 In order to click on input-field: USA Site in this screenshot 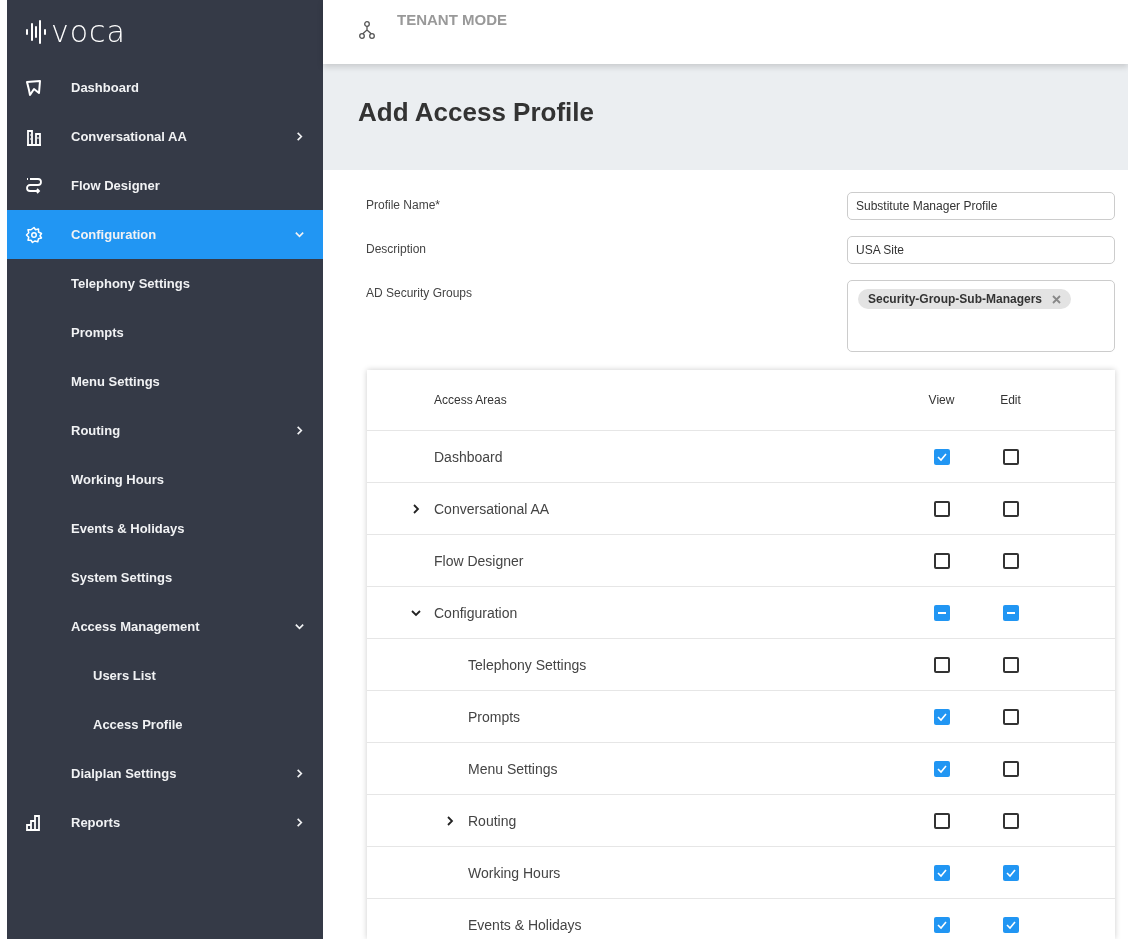, I will do `click(981, 250)`.